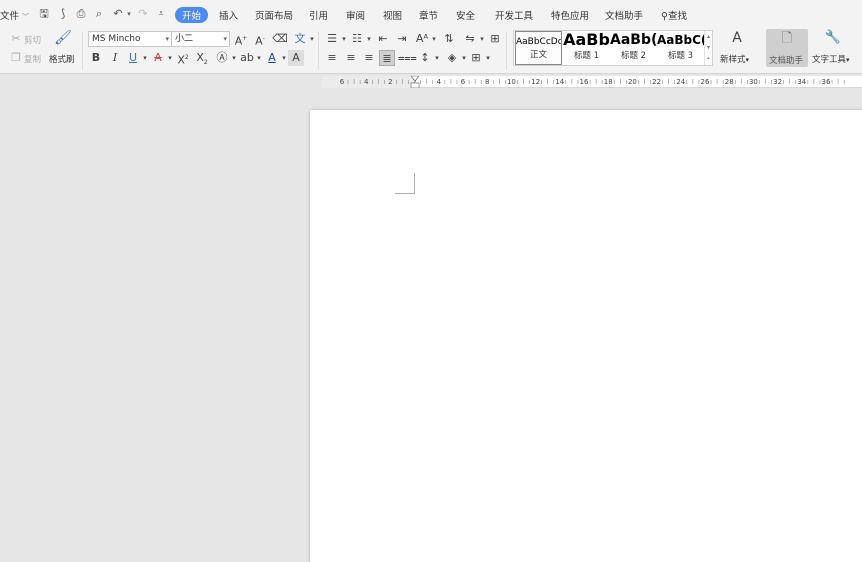 The image size is (862, 562). I want to click on ruler-label: 4, so click(366, 82).